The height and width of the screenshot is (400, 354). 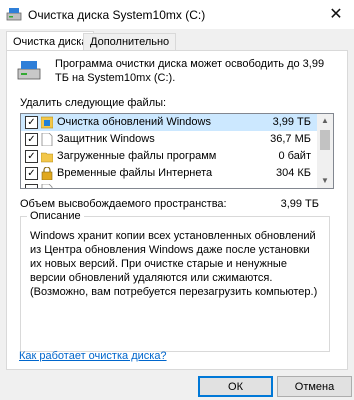 I want to click on file-size: 0 байт, so click(x=294, y=156).